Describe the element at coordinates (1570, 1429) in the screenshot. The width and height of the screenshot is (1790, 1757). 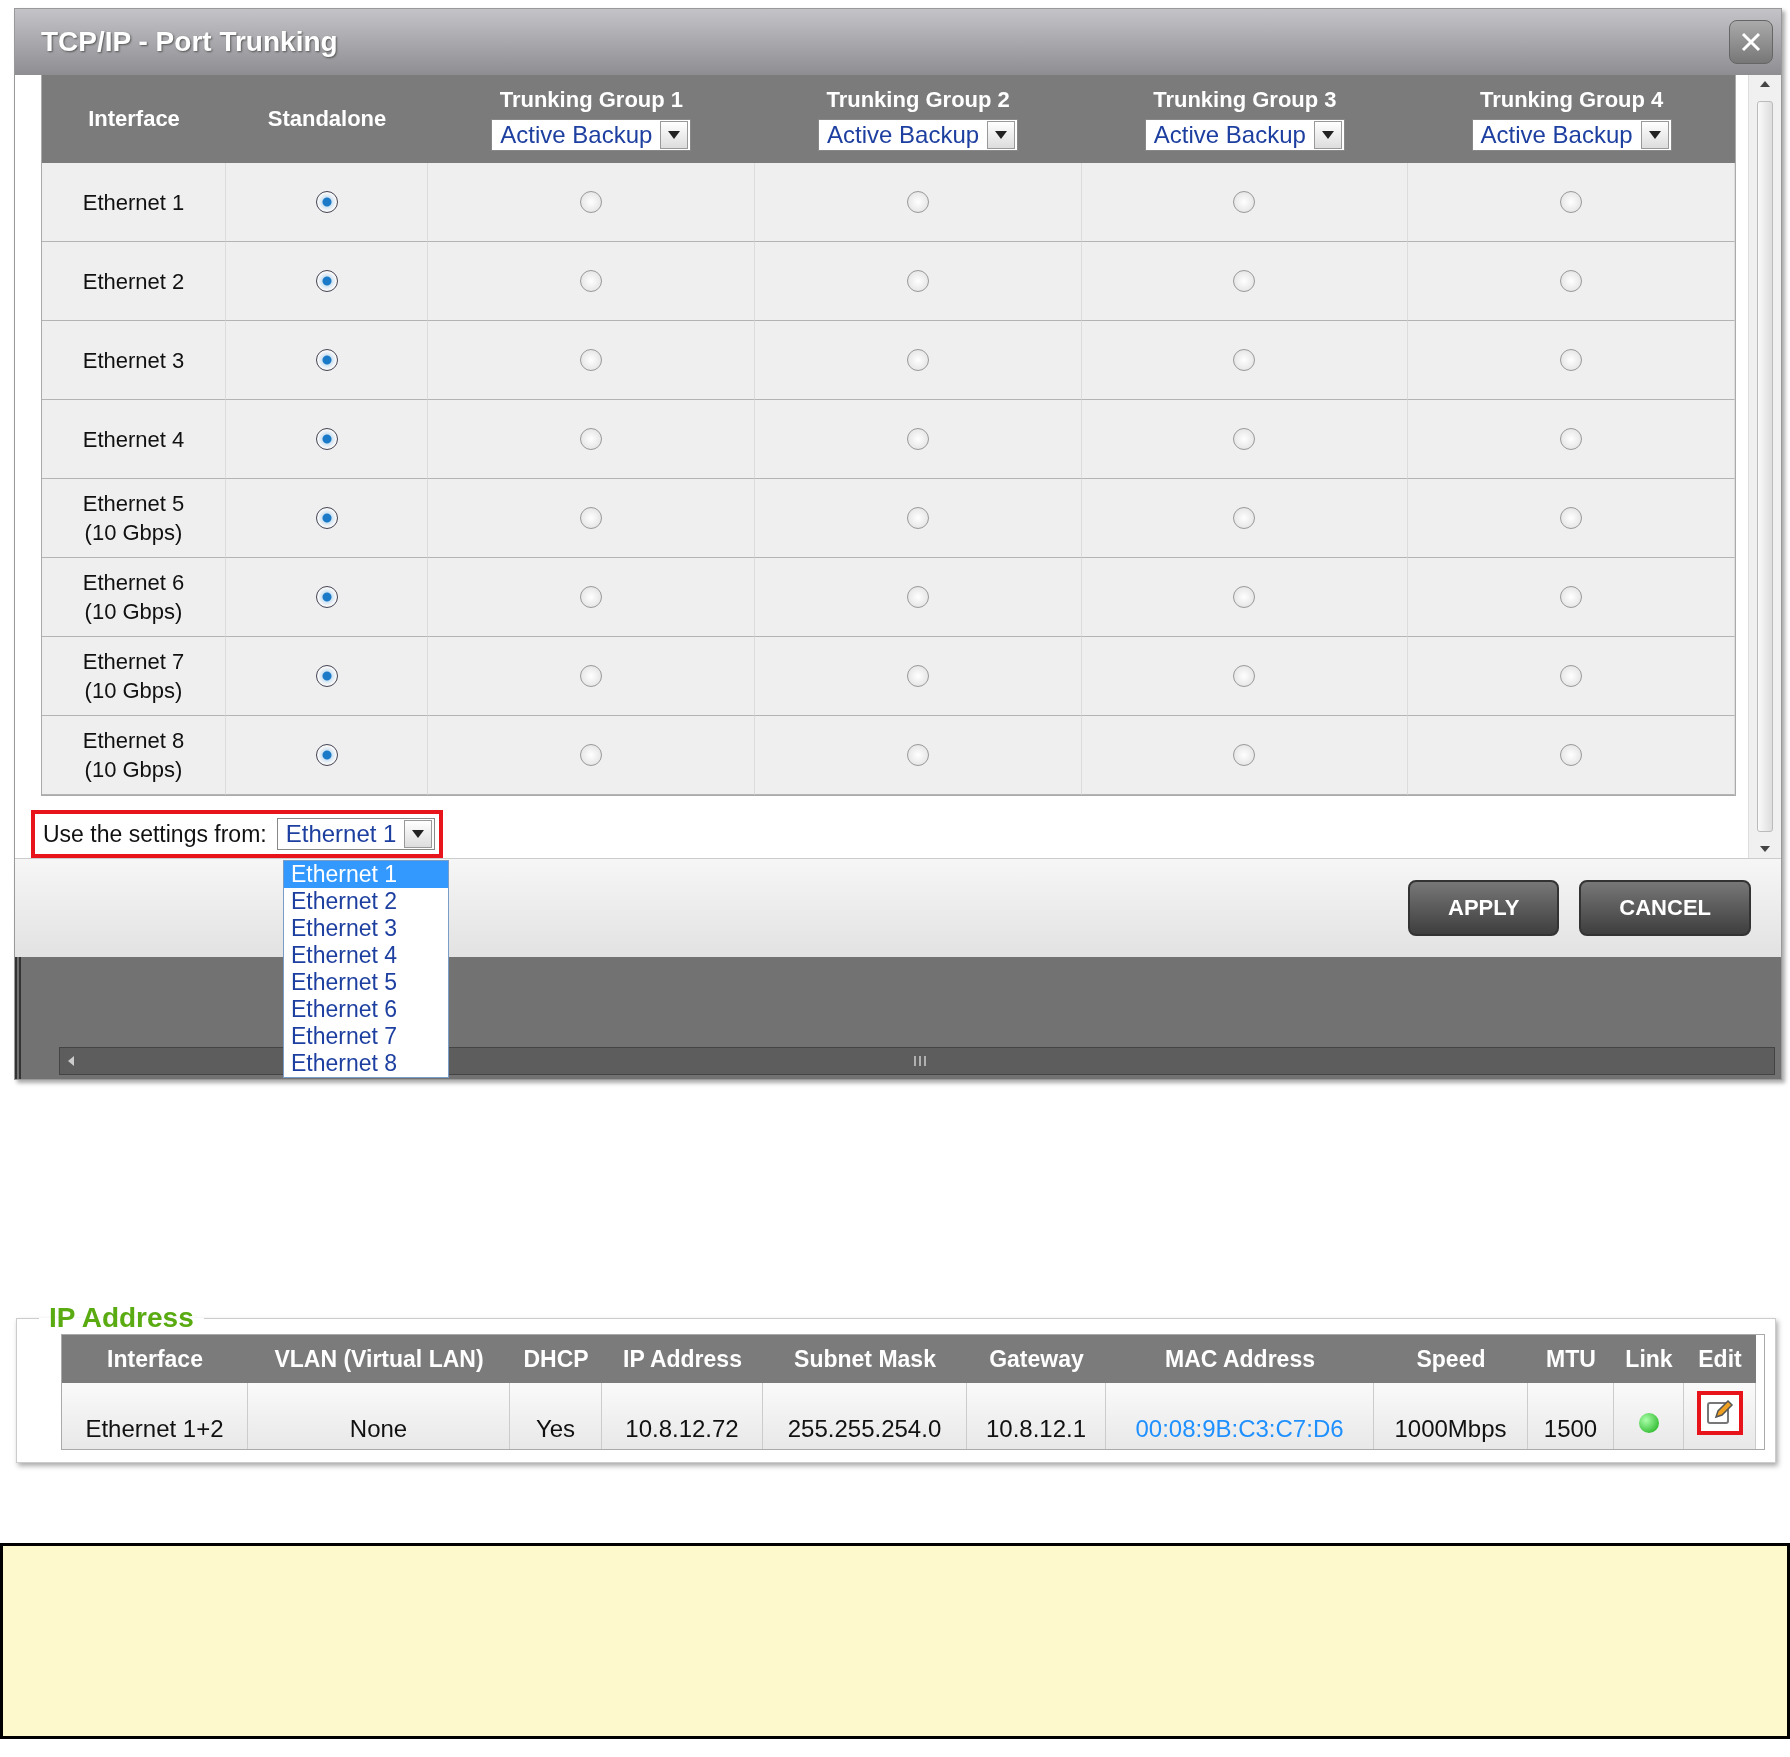
I see `table-cell-text: 1500` at that location.